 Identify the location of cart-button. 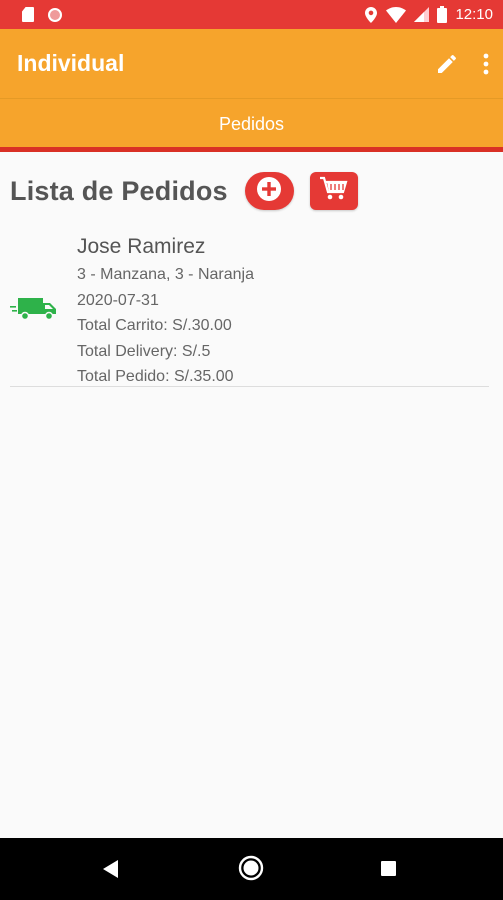
(333, 191).